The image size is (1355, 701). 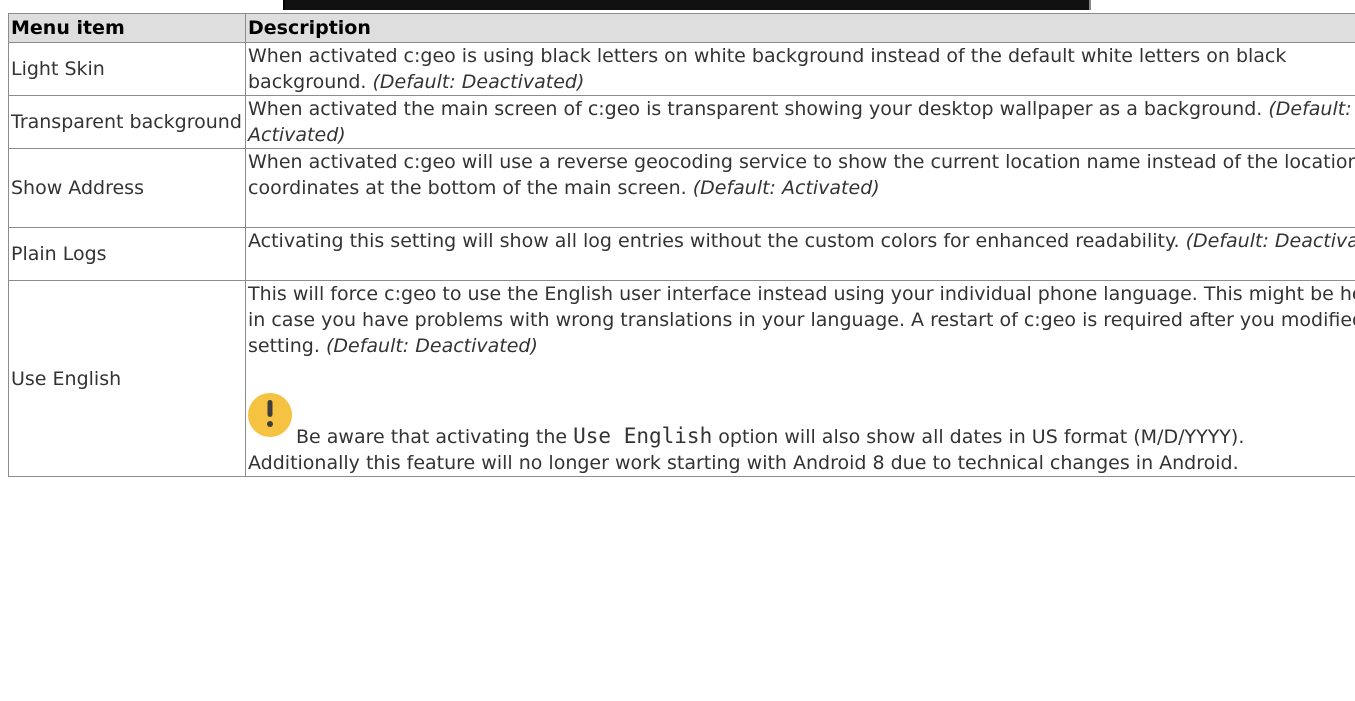 What do you see at coordinates (270, 414) in the screenshot?
I see `warning-icon` at bounding box center [270, 414].